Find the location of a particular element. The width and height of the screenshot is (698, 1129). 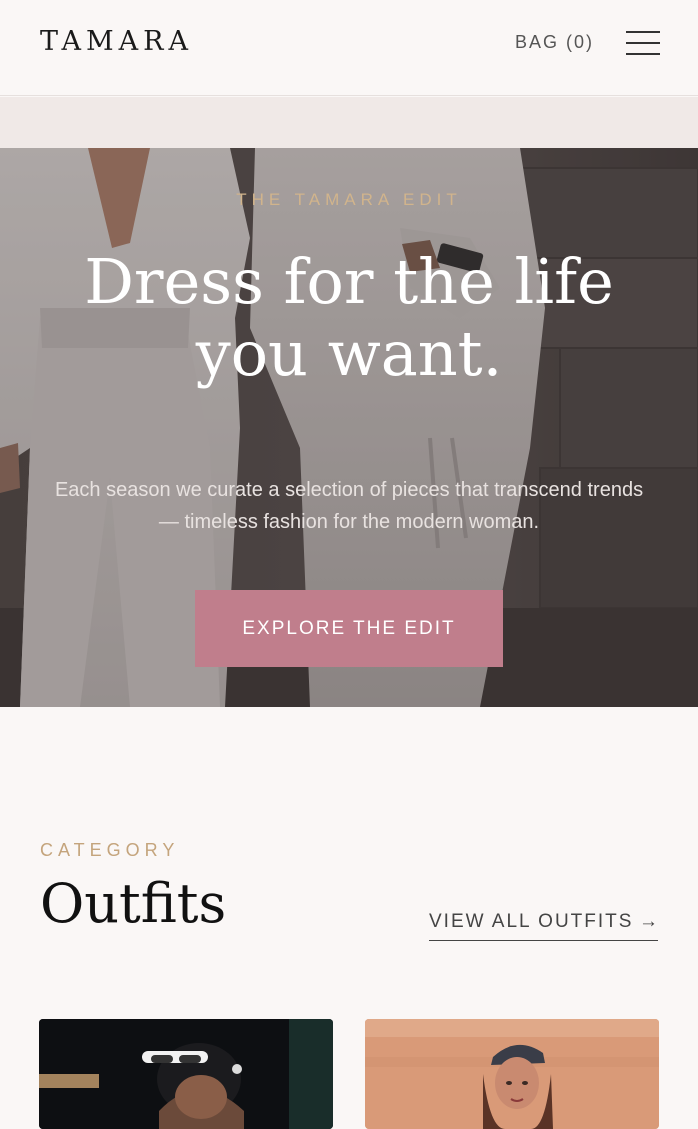

section-title: Outfits is located at coordinates (133, 903).